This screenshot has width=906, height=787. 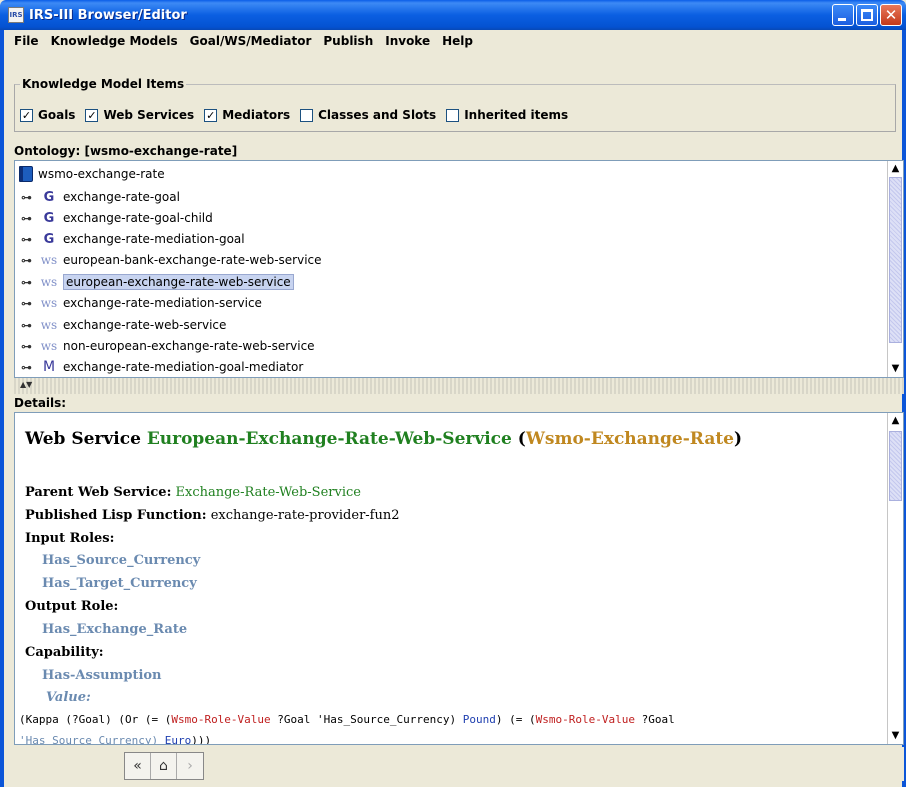 What do you see at coordinates (138, 766) in the screenshot?
I see `back-button: «` at bounding box center [138, 766].